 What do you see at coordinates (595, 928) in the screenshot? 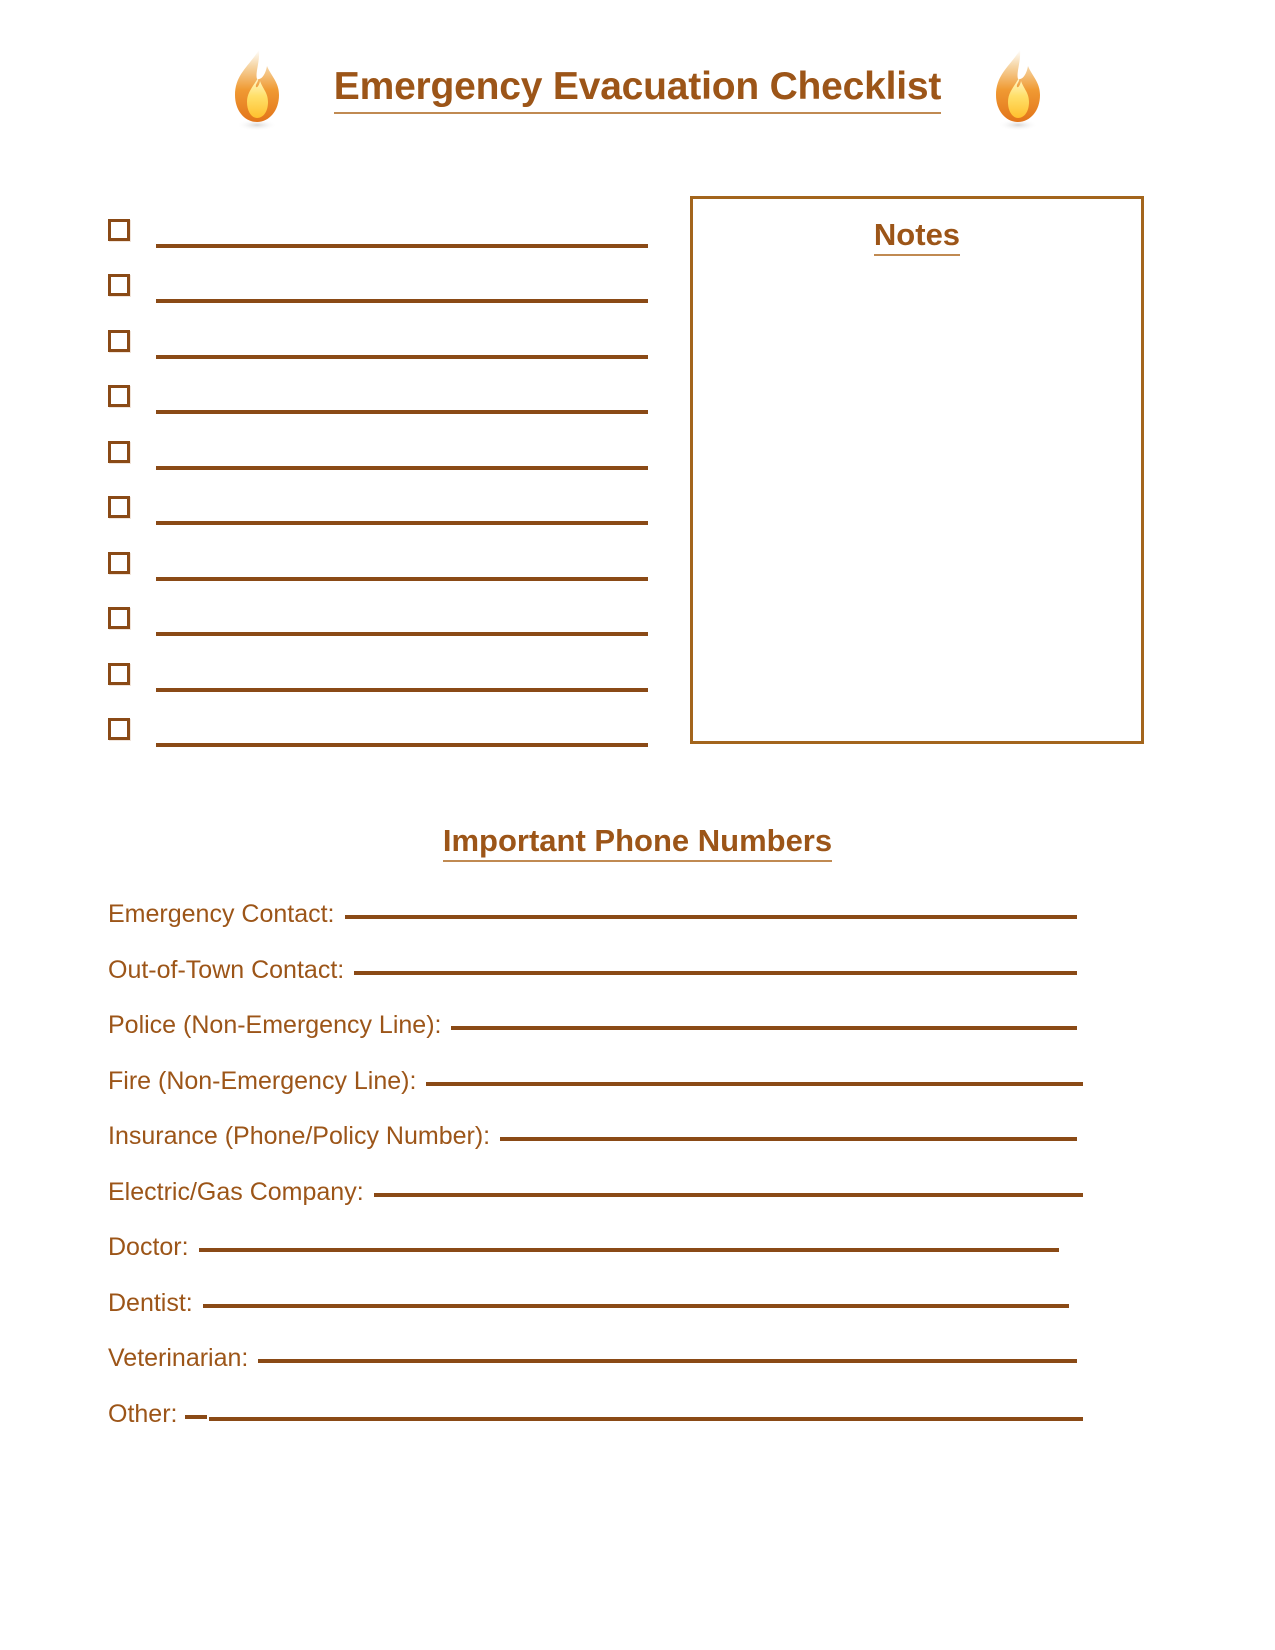
I see `phone-row: Emergency Contact:` at bounding box center [595, 928].